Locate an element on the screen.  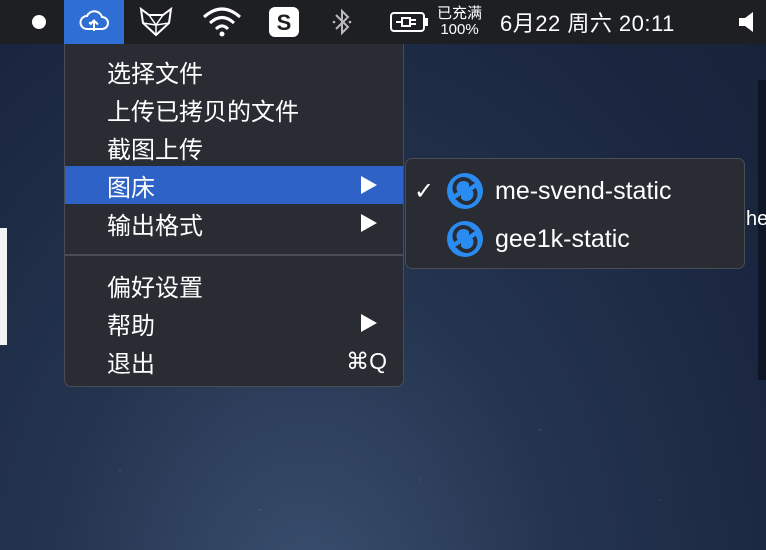
menu-item-preferences: 偏好设置 is located at coordinates (234, 285).